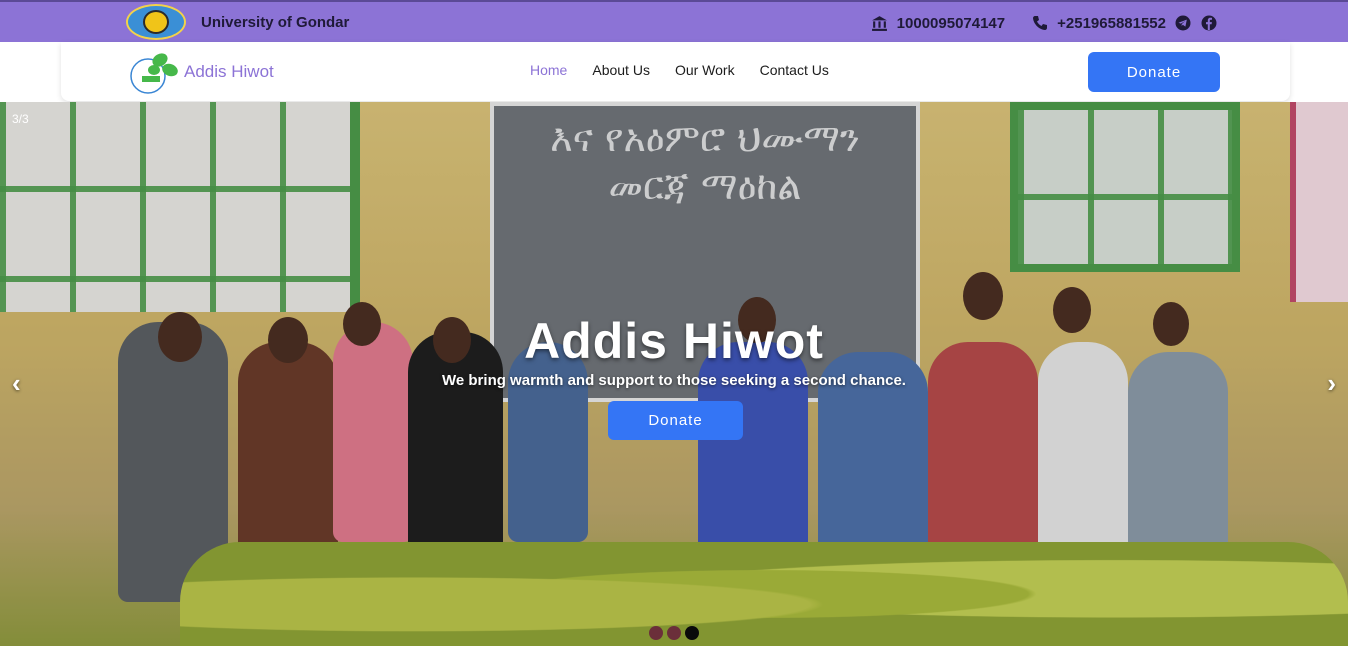 Image resolution: width=1348 pixels, height=646 pixels. Describe the element at coordinates (16, 383) in the screenshot. I see `carousel-prev-arrow-icon: ‹` at that location.